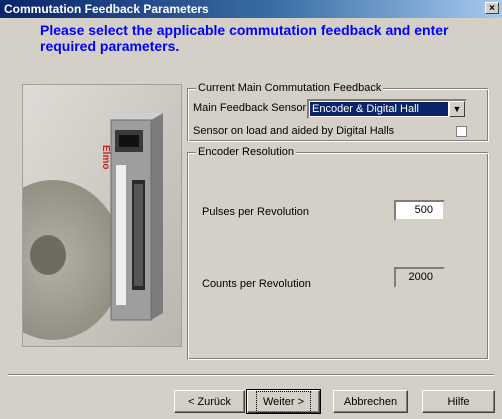  What do you see at coordinates (461, 131) in the screenshot?
I see `load-halls-checkbox` at bounding box center [461, 131].